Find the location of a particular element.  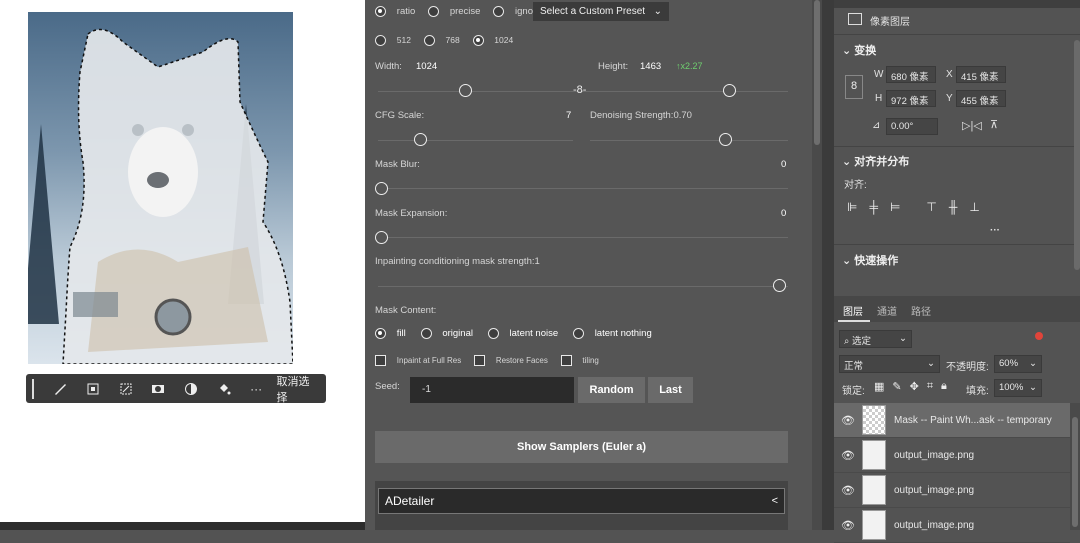

lock-buttons: ▦ ✎ ✥ ⌗ 🔒︎ is located at coordinates (910, 386).